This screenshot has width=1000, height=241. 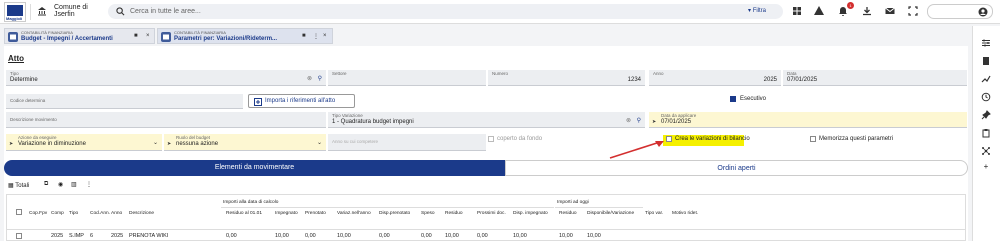 What do you see at coordinates (315, 213) in the screenshot?
I see `column-header: Prenotato` at bounding box center [315, 213].